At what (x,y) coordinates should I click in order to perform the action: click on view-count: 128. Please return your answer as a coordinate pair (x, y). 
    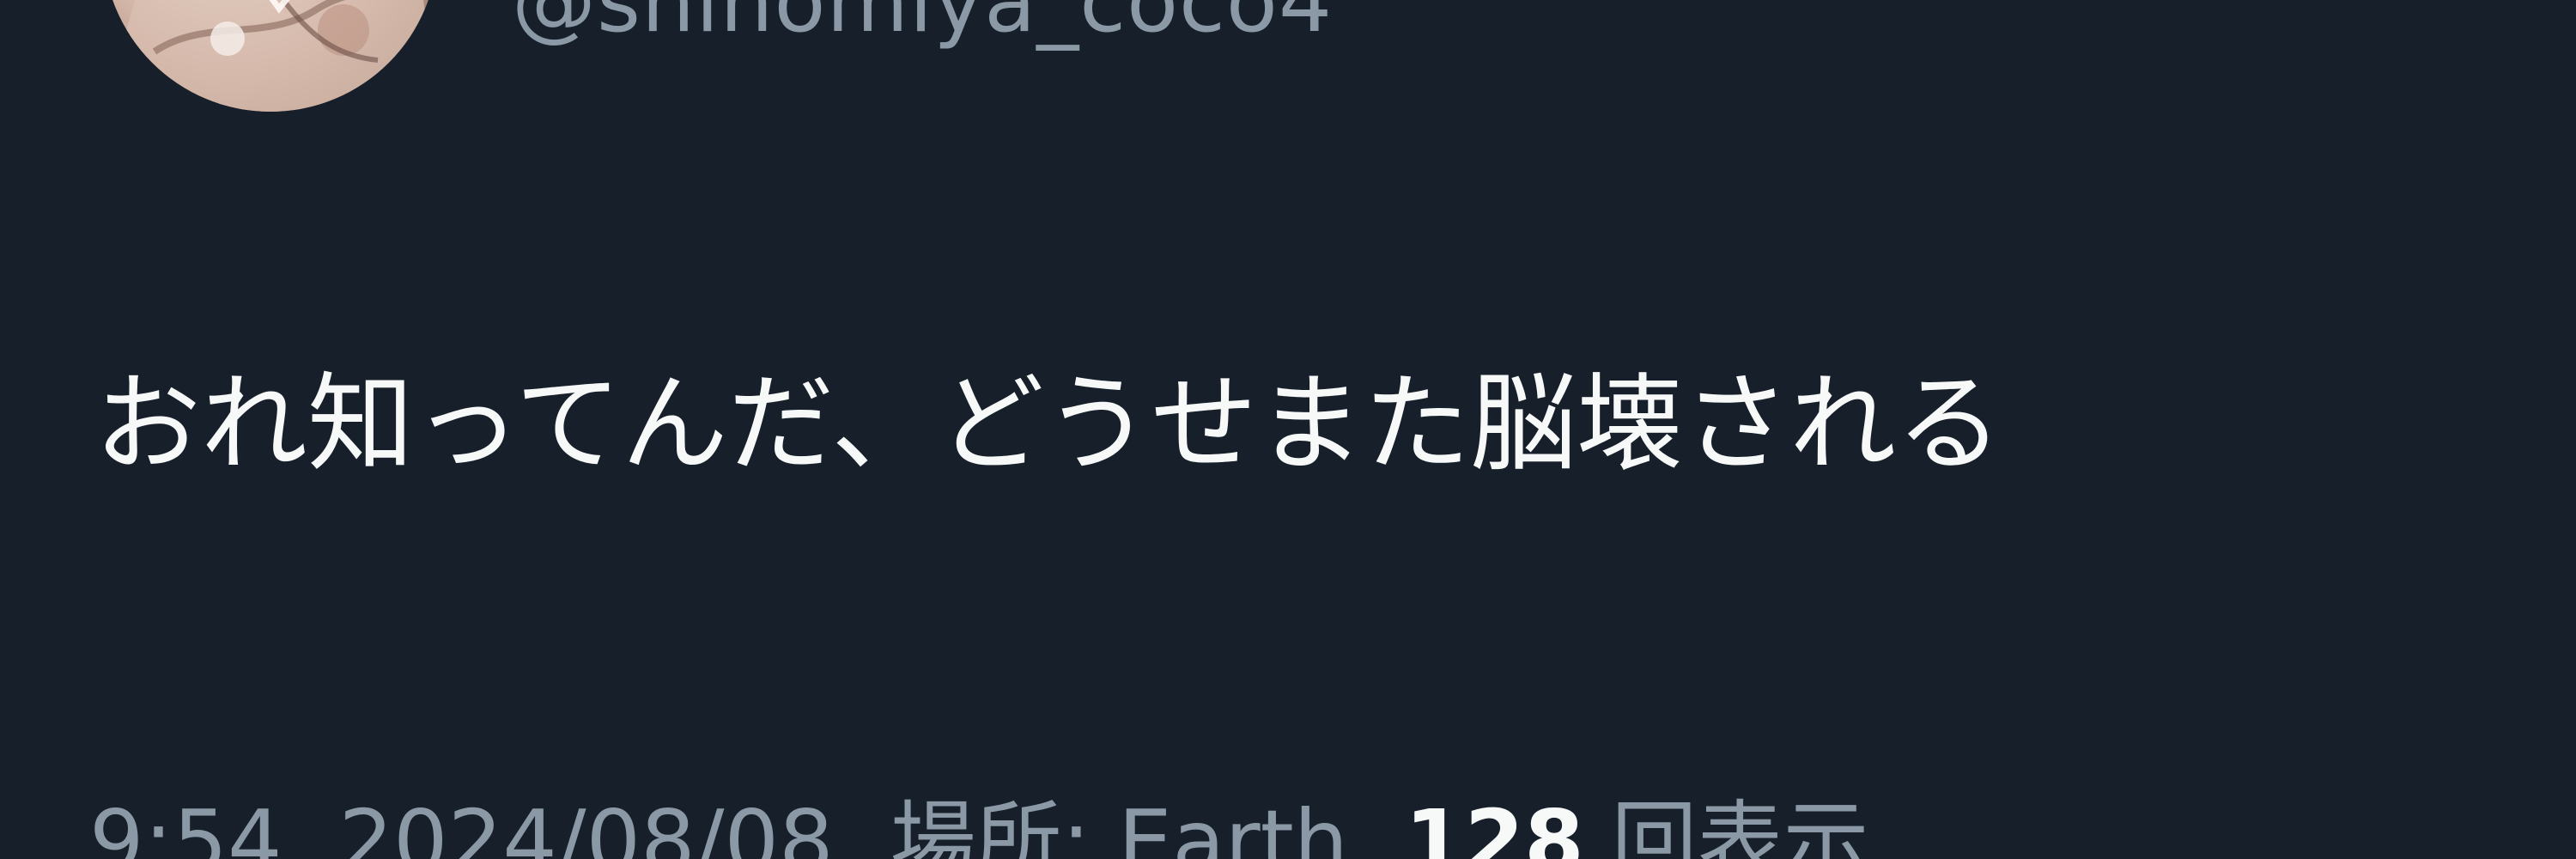
    Looking at the image, I should click on (1494, 825).